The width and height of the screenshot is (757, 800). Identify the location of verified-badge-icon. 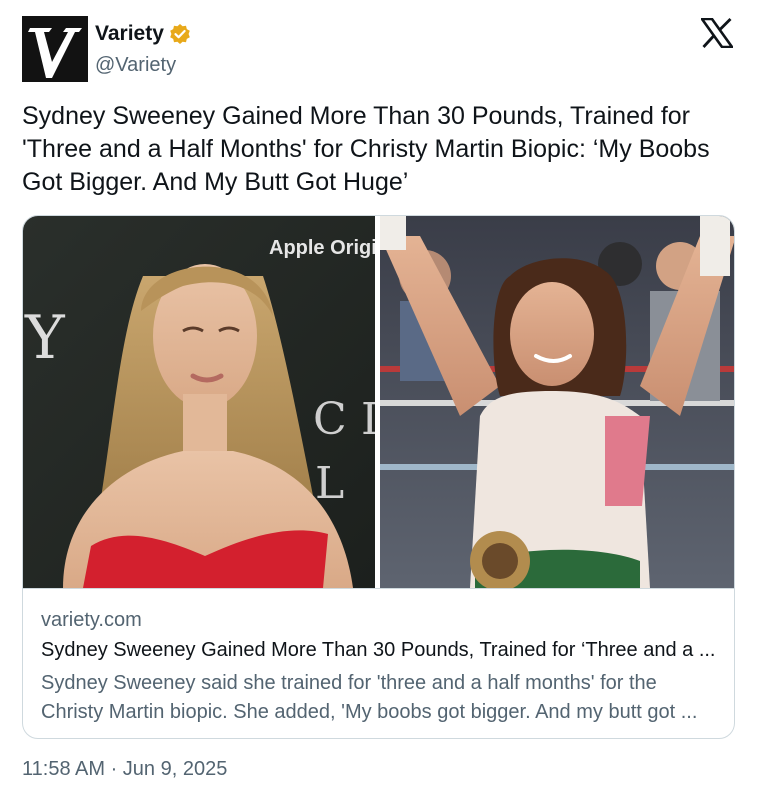
(180, 34).